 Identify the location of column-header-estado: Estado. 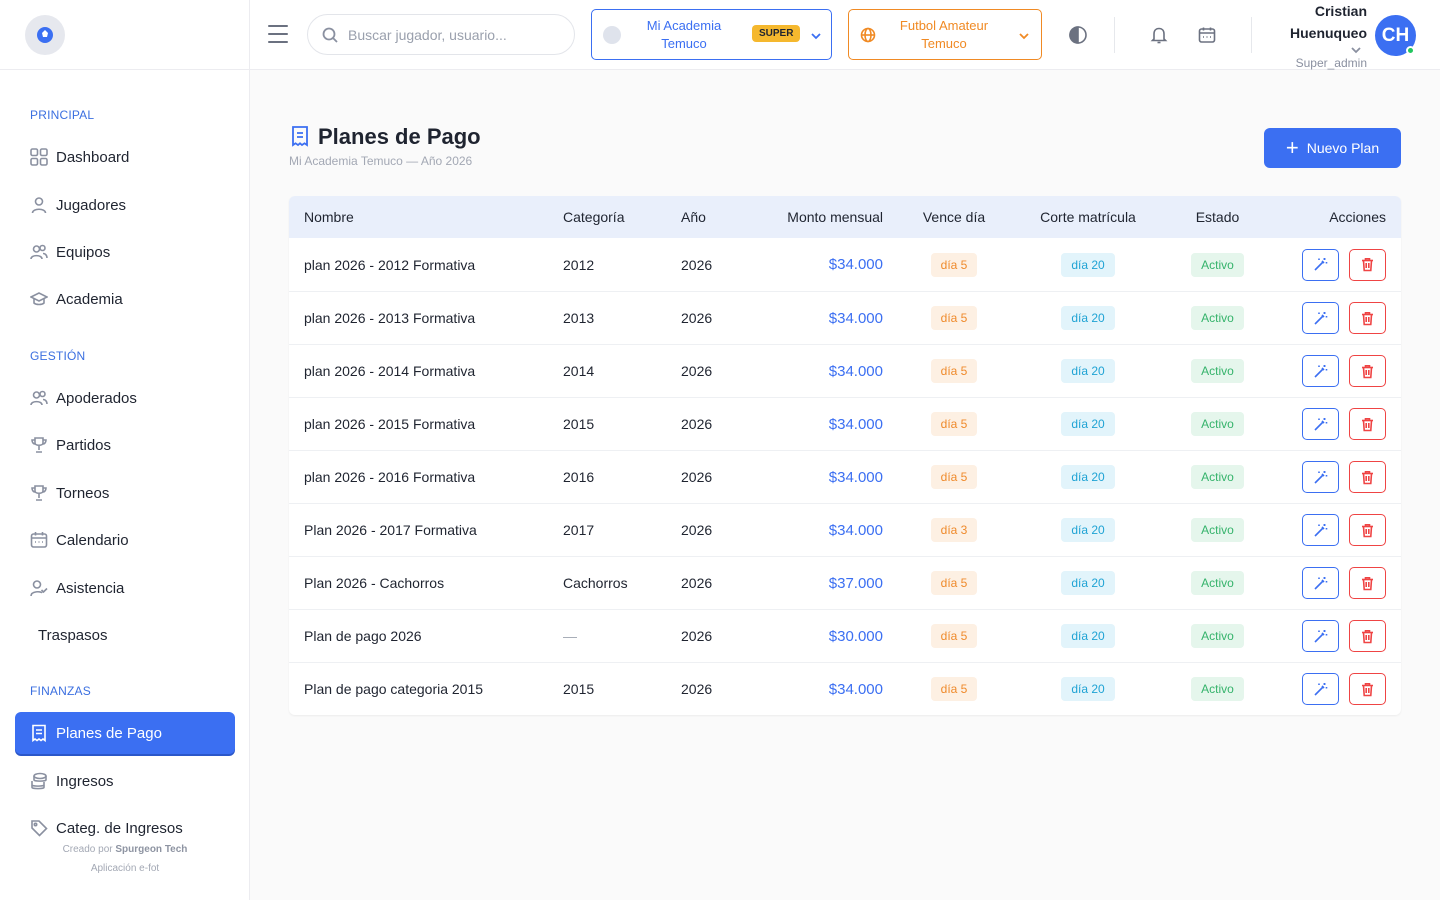
(1217, 217).